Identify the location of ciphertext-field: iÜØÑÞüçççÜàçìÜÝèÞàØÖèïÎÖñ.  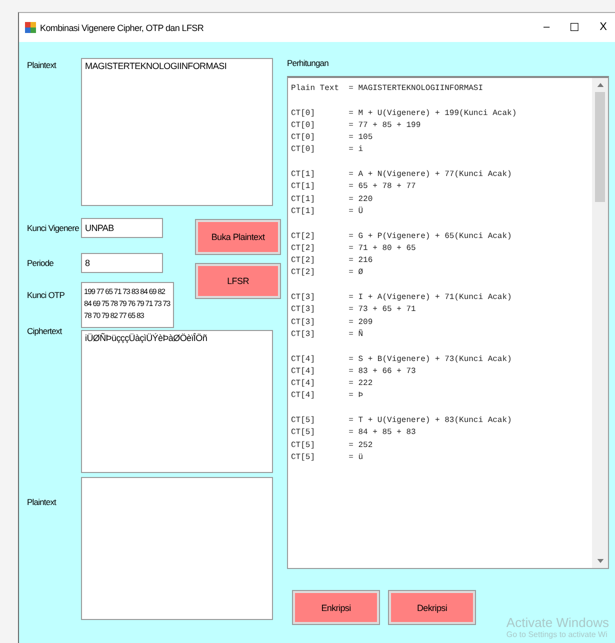
(177, 401).